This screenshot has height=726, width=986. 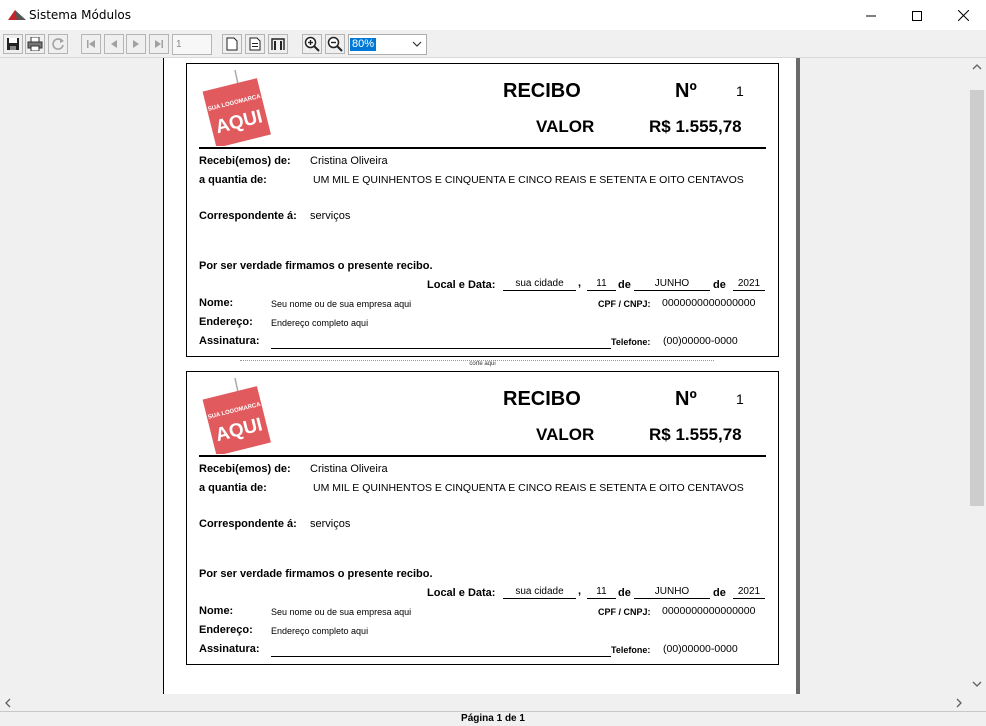 What do you see at coordinates (959, 703) in the screenshot?
I see `scroll-right-icon` at bounding box center [959, 703].